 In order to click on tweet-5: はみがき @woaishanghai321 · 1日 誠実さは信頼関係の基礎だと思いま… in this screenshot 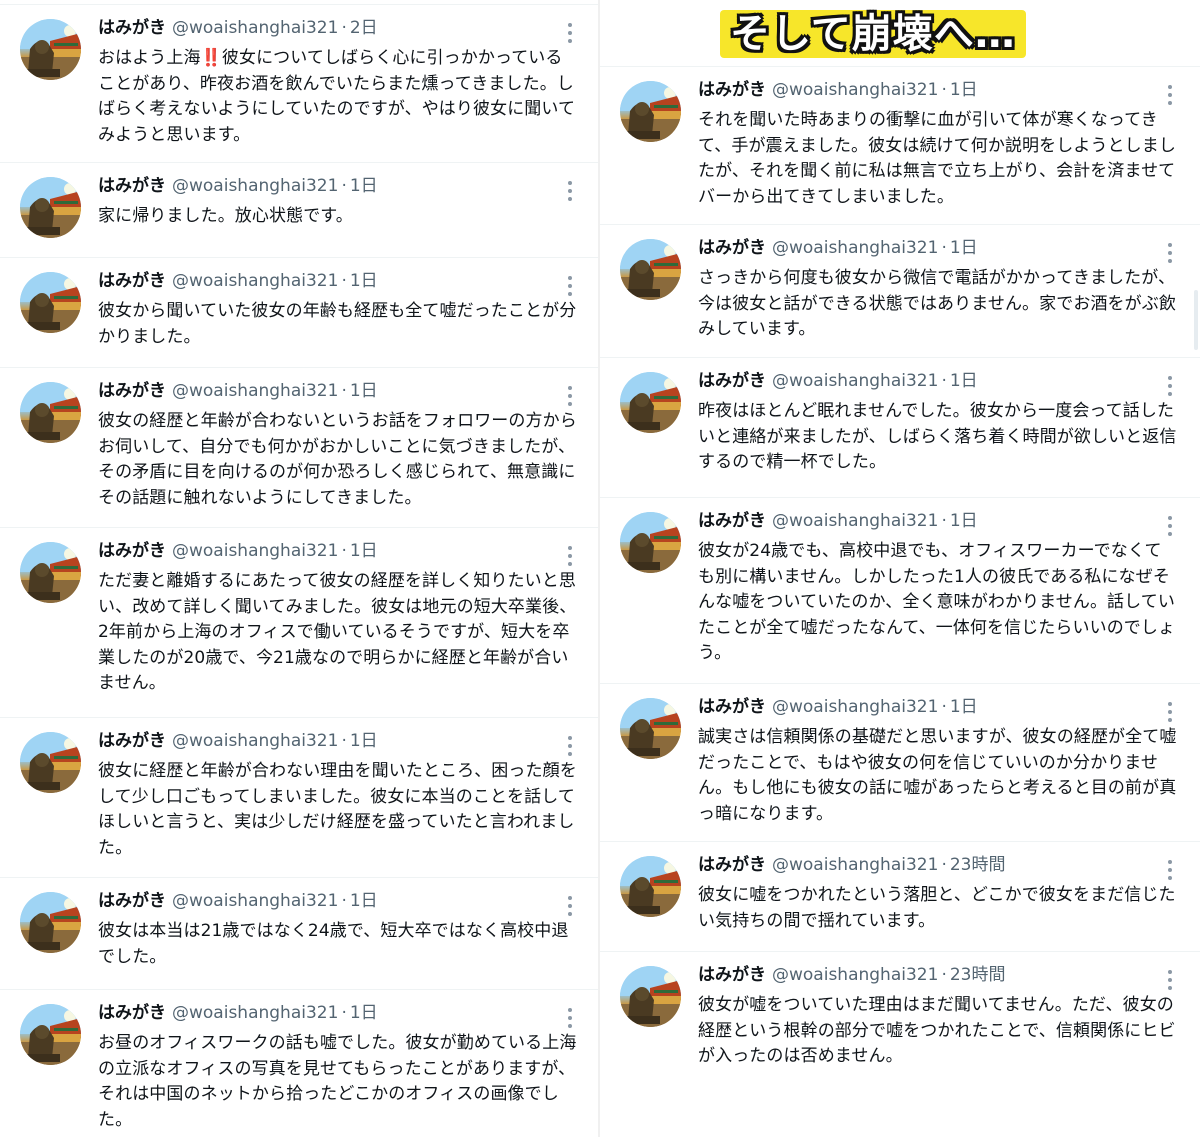, I will do `click(900, 762)`.